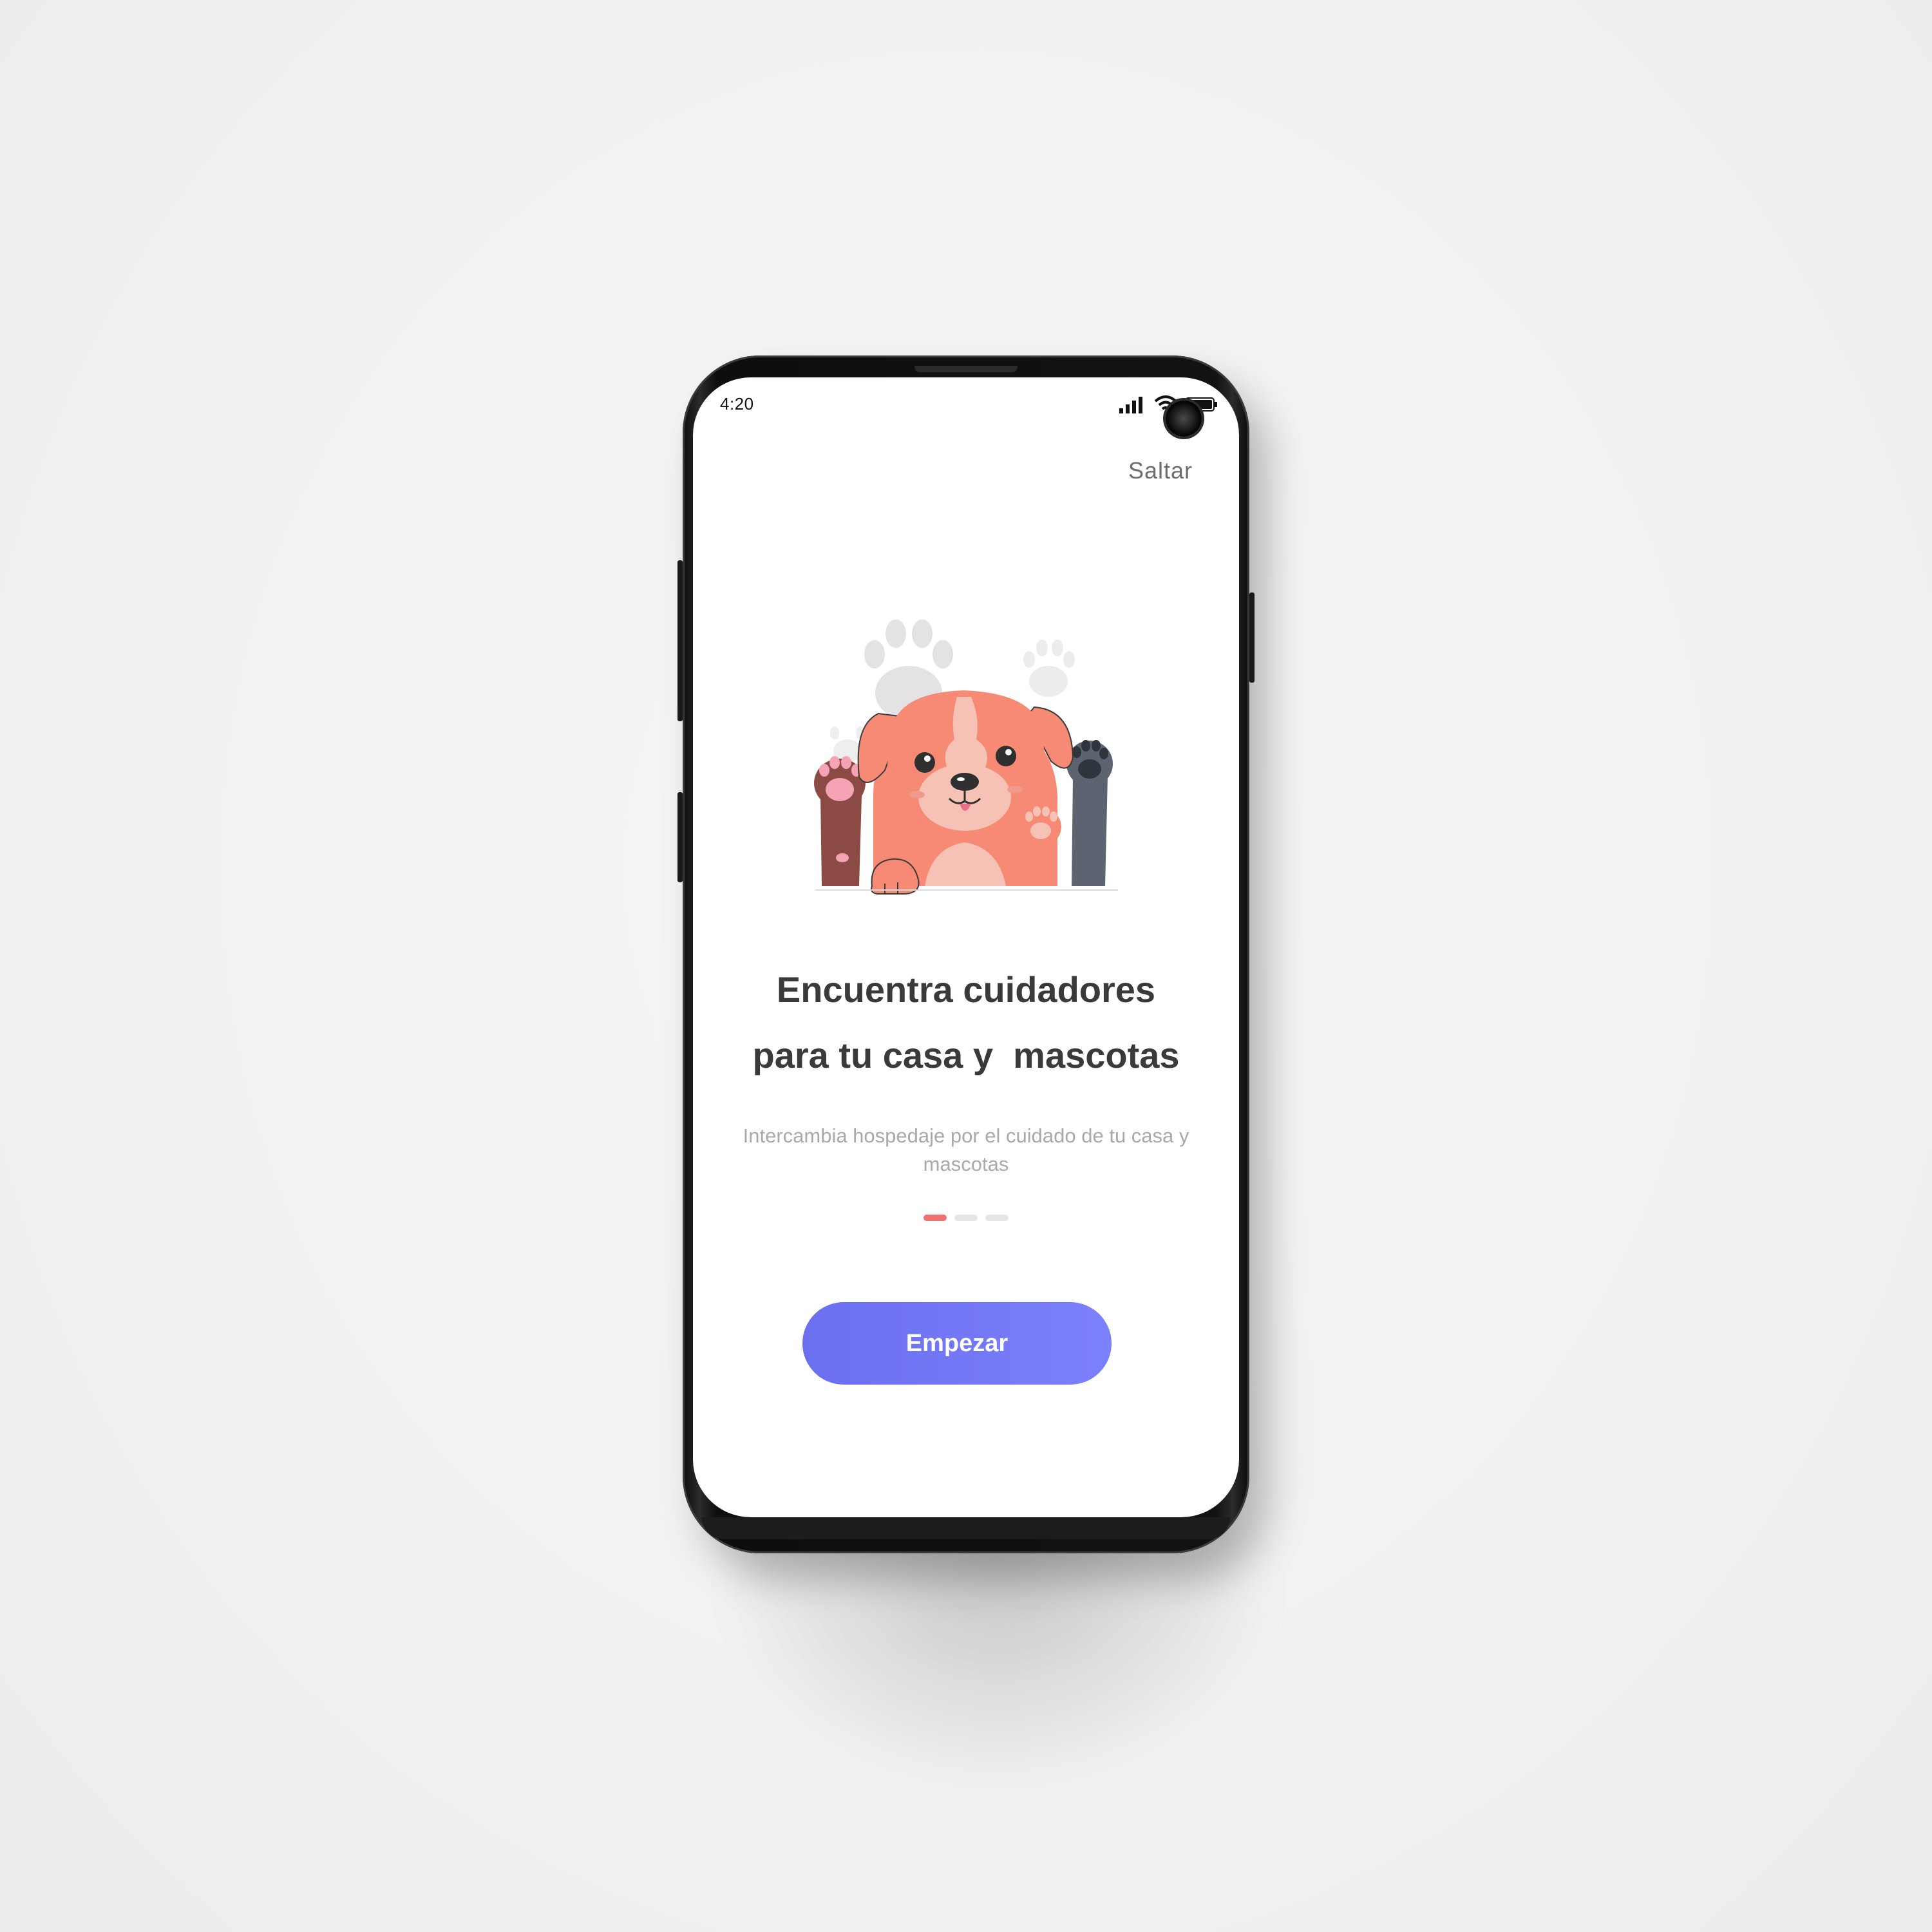 This screenshot has height=1932, width=1932. What do you see at coordinates (680, 640) in the screenshot?
I see `volume-button` at bounding box center [680, 640].